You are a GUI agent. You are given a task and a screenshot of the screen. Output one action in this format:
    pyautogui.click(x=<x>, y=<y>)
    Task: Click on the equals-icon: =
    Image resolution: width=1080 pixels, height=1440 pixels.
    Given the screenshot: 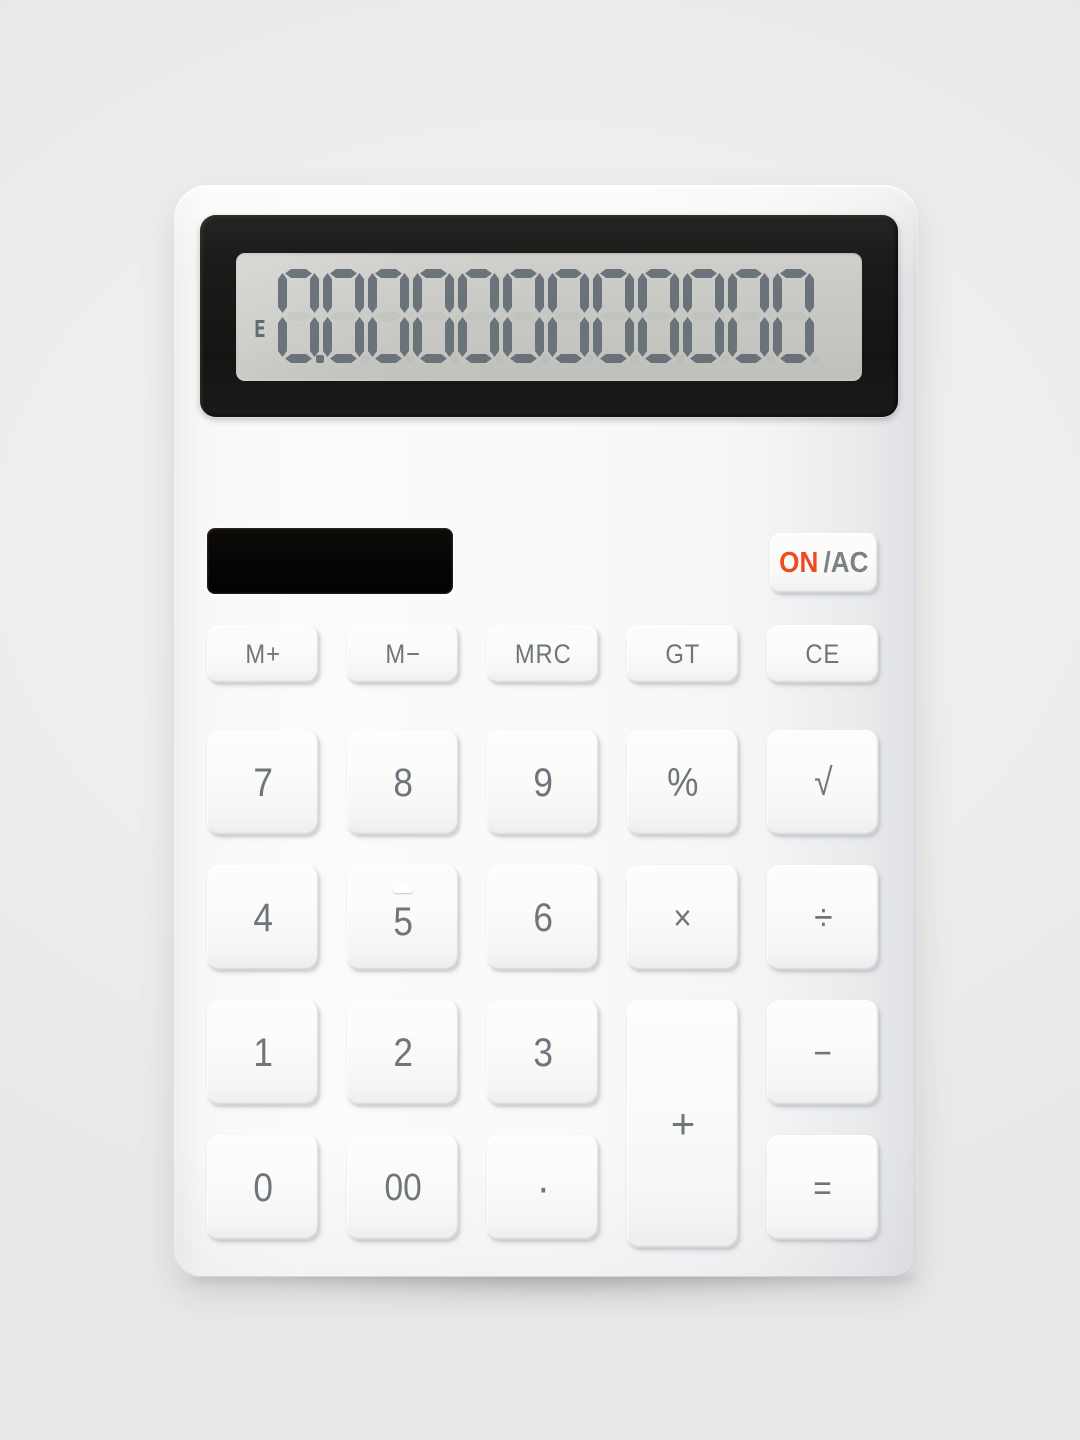 What is the action you would take?
    pyautogui.click(x=823, y=1187)
    